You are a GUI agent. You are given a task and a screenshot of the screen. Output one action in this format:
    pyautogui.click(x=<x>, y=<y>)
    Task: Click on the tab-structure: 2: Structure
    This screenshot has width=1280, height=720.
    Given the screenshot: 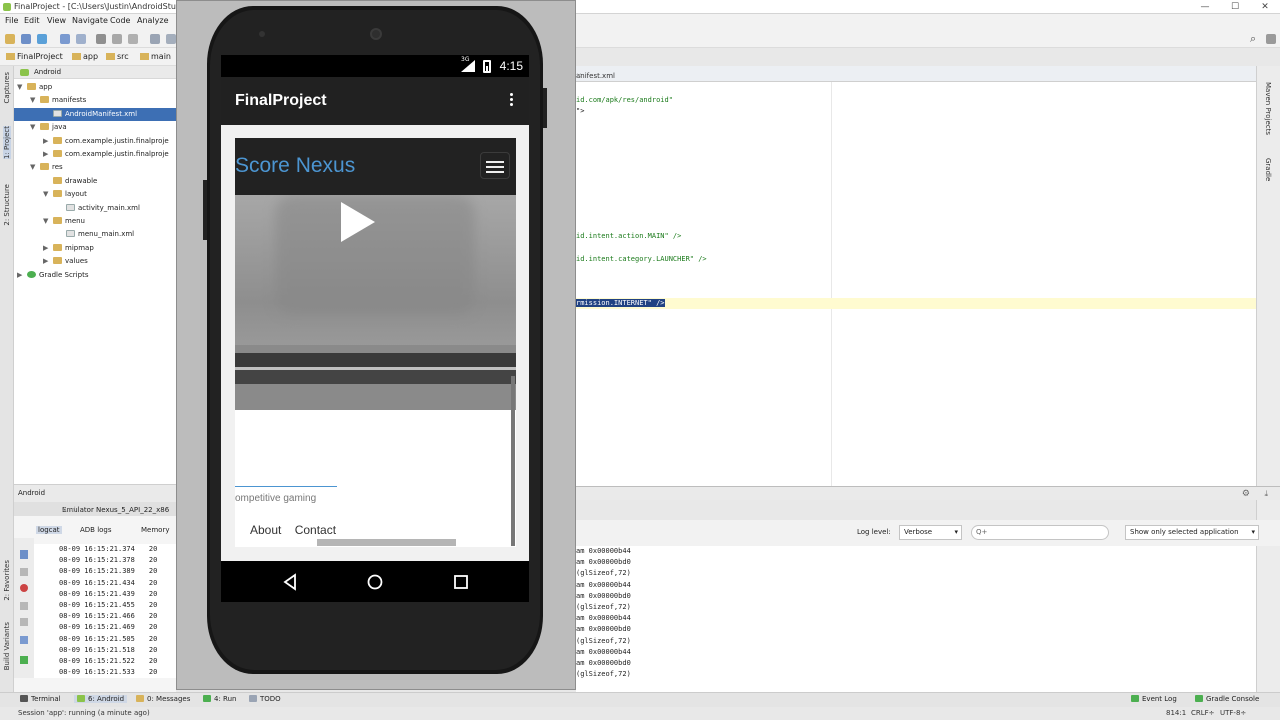 What is the action you would take?
    pyautogui.click(x=7, y=205)
    